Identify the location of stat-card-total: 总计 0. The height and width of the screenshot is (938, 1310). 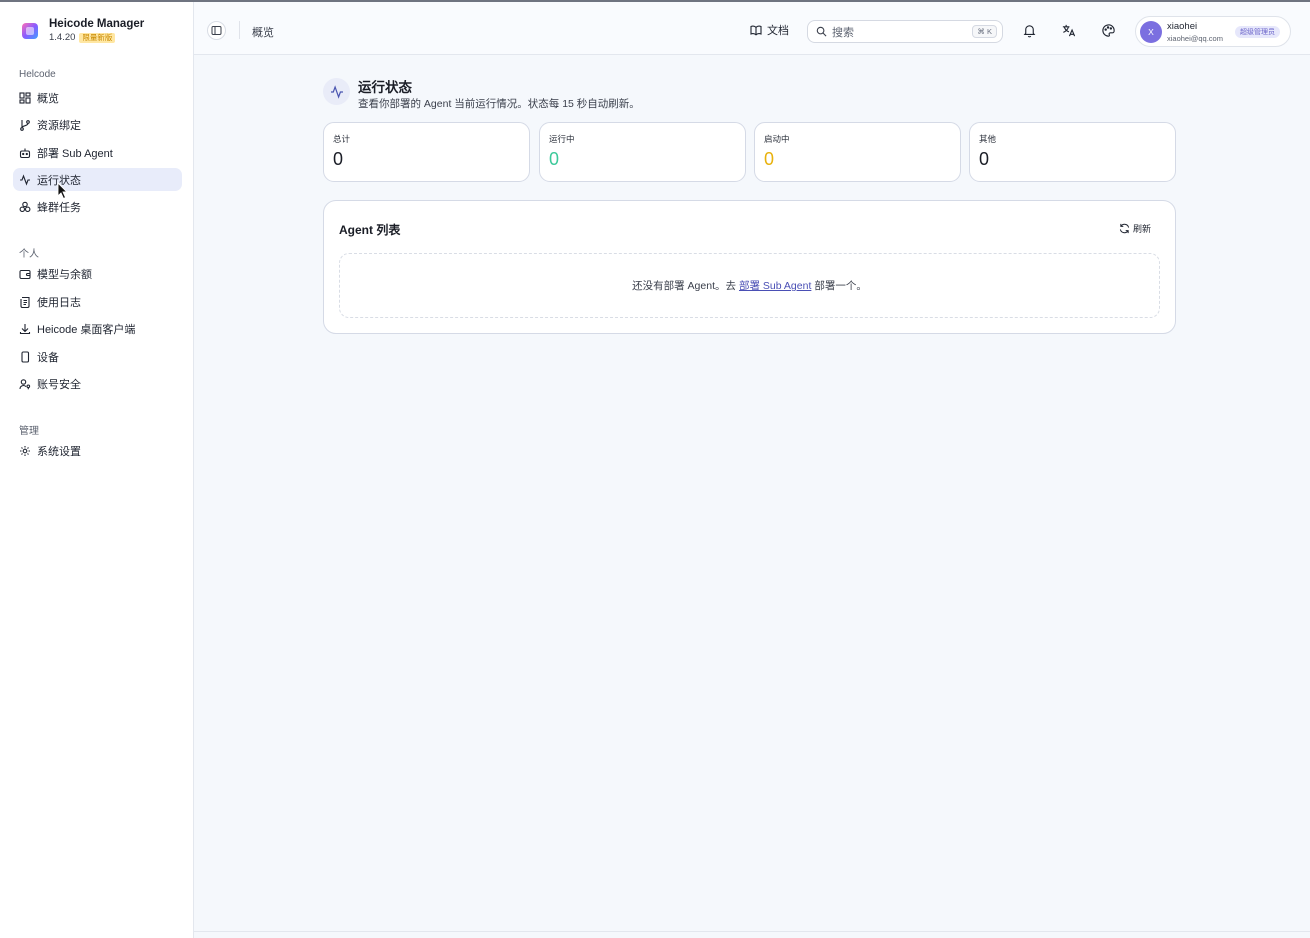
(426, 152).